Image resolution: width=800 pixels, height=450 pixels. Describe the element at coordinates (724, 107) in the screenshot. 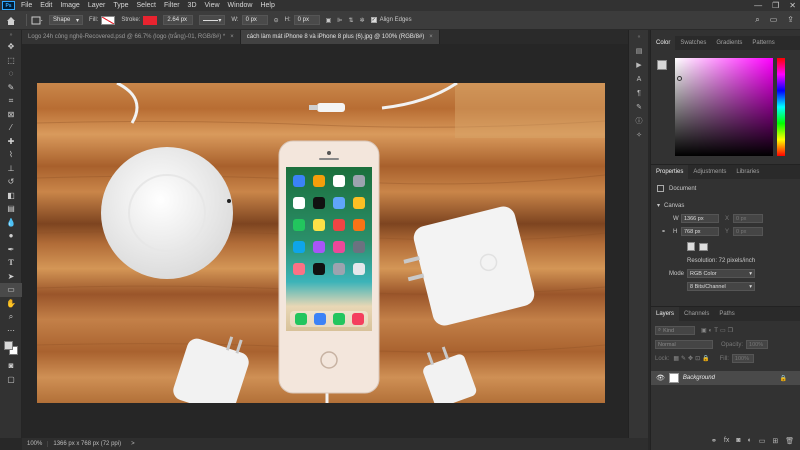

I see `color-picker-field` at that location.